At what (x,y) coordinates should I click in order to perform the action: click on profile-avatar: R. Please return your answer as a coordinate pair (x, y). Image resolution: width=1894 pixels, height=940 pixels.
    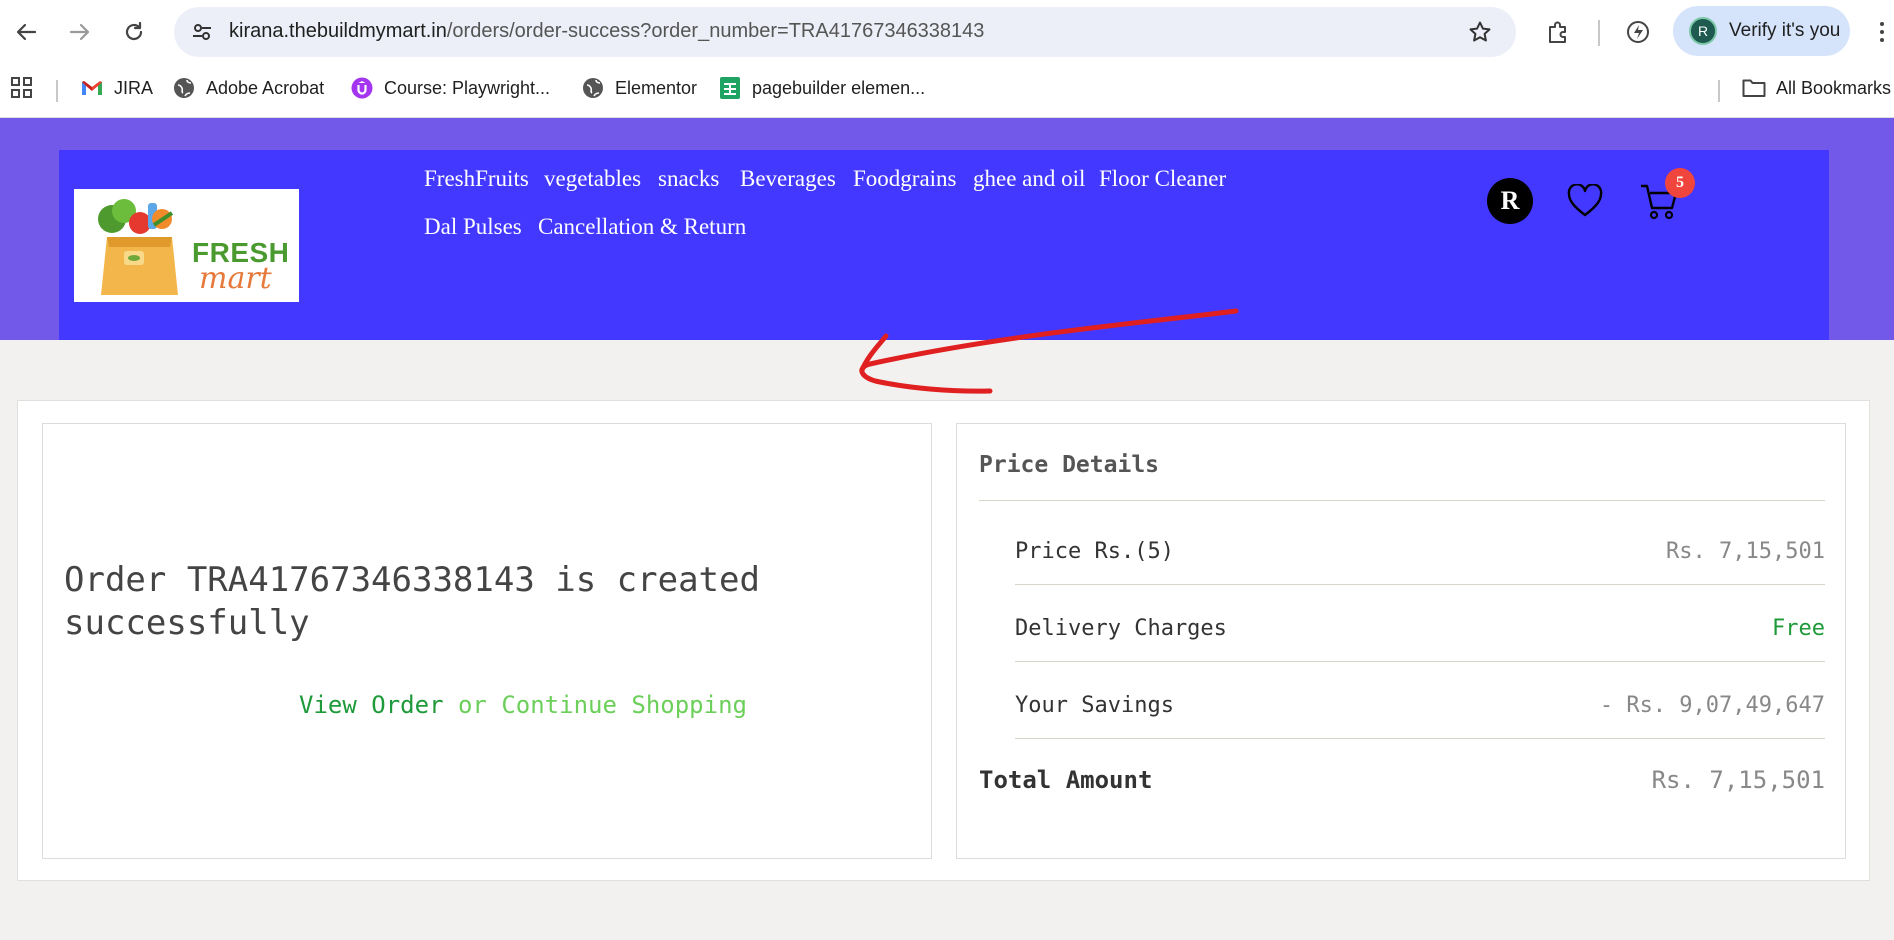
    Looking at the image, I should click on (1703, 31).